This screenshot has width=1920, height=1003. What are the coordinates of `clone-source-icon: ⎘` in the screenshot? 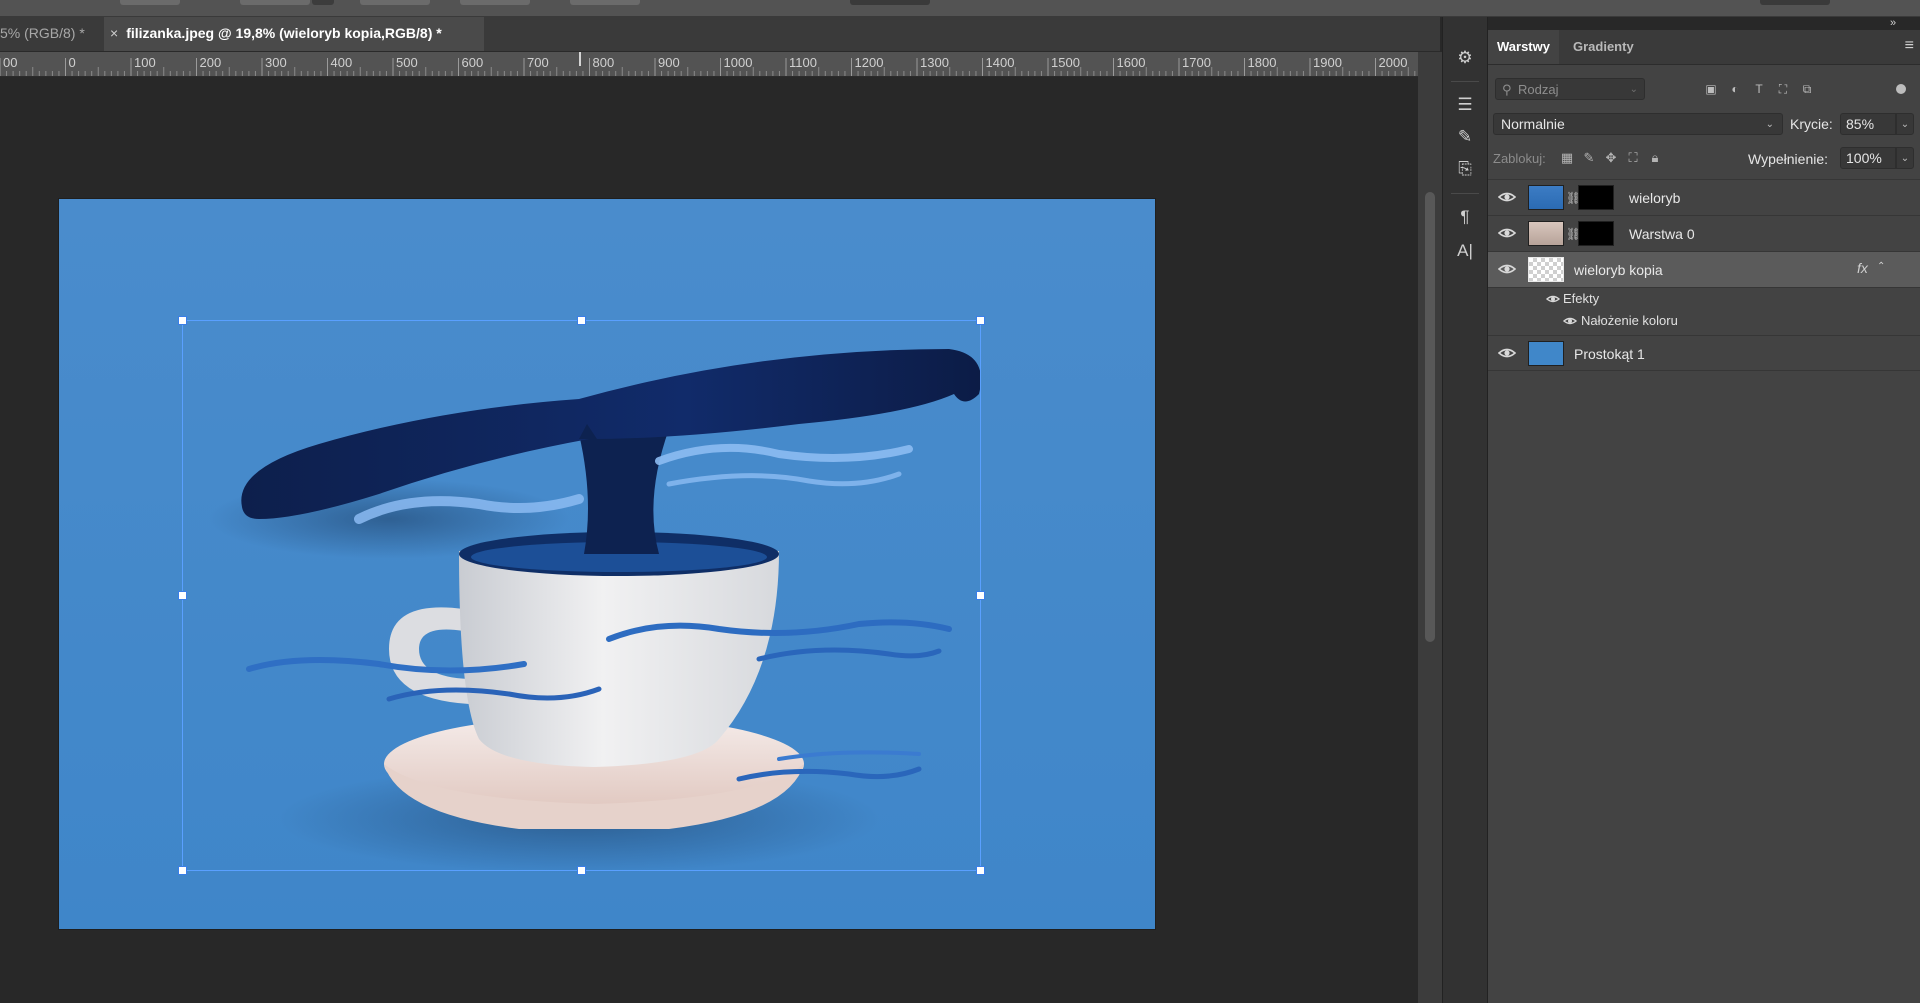 It's located at (1465, 169).